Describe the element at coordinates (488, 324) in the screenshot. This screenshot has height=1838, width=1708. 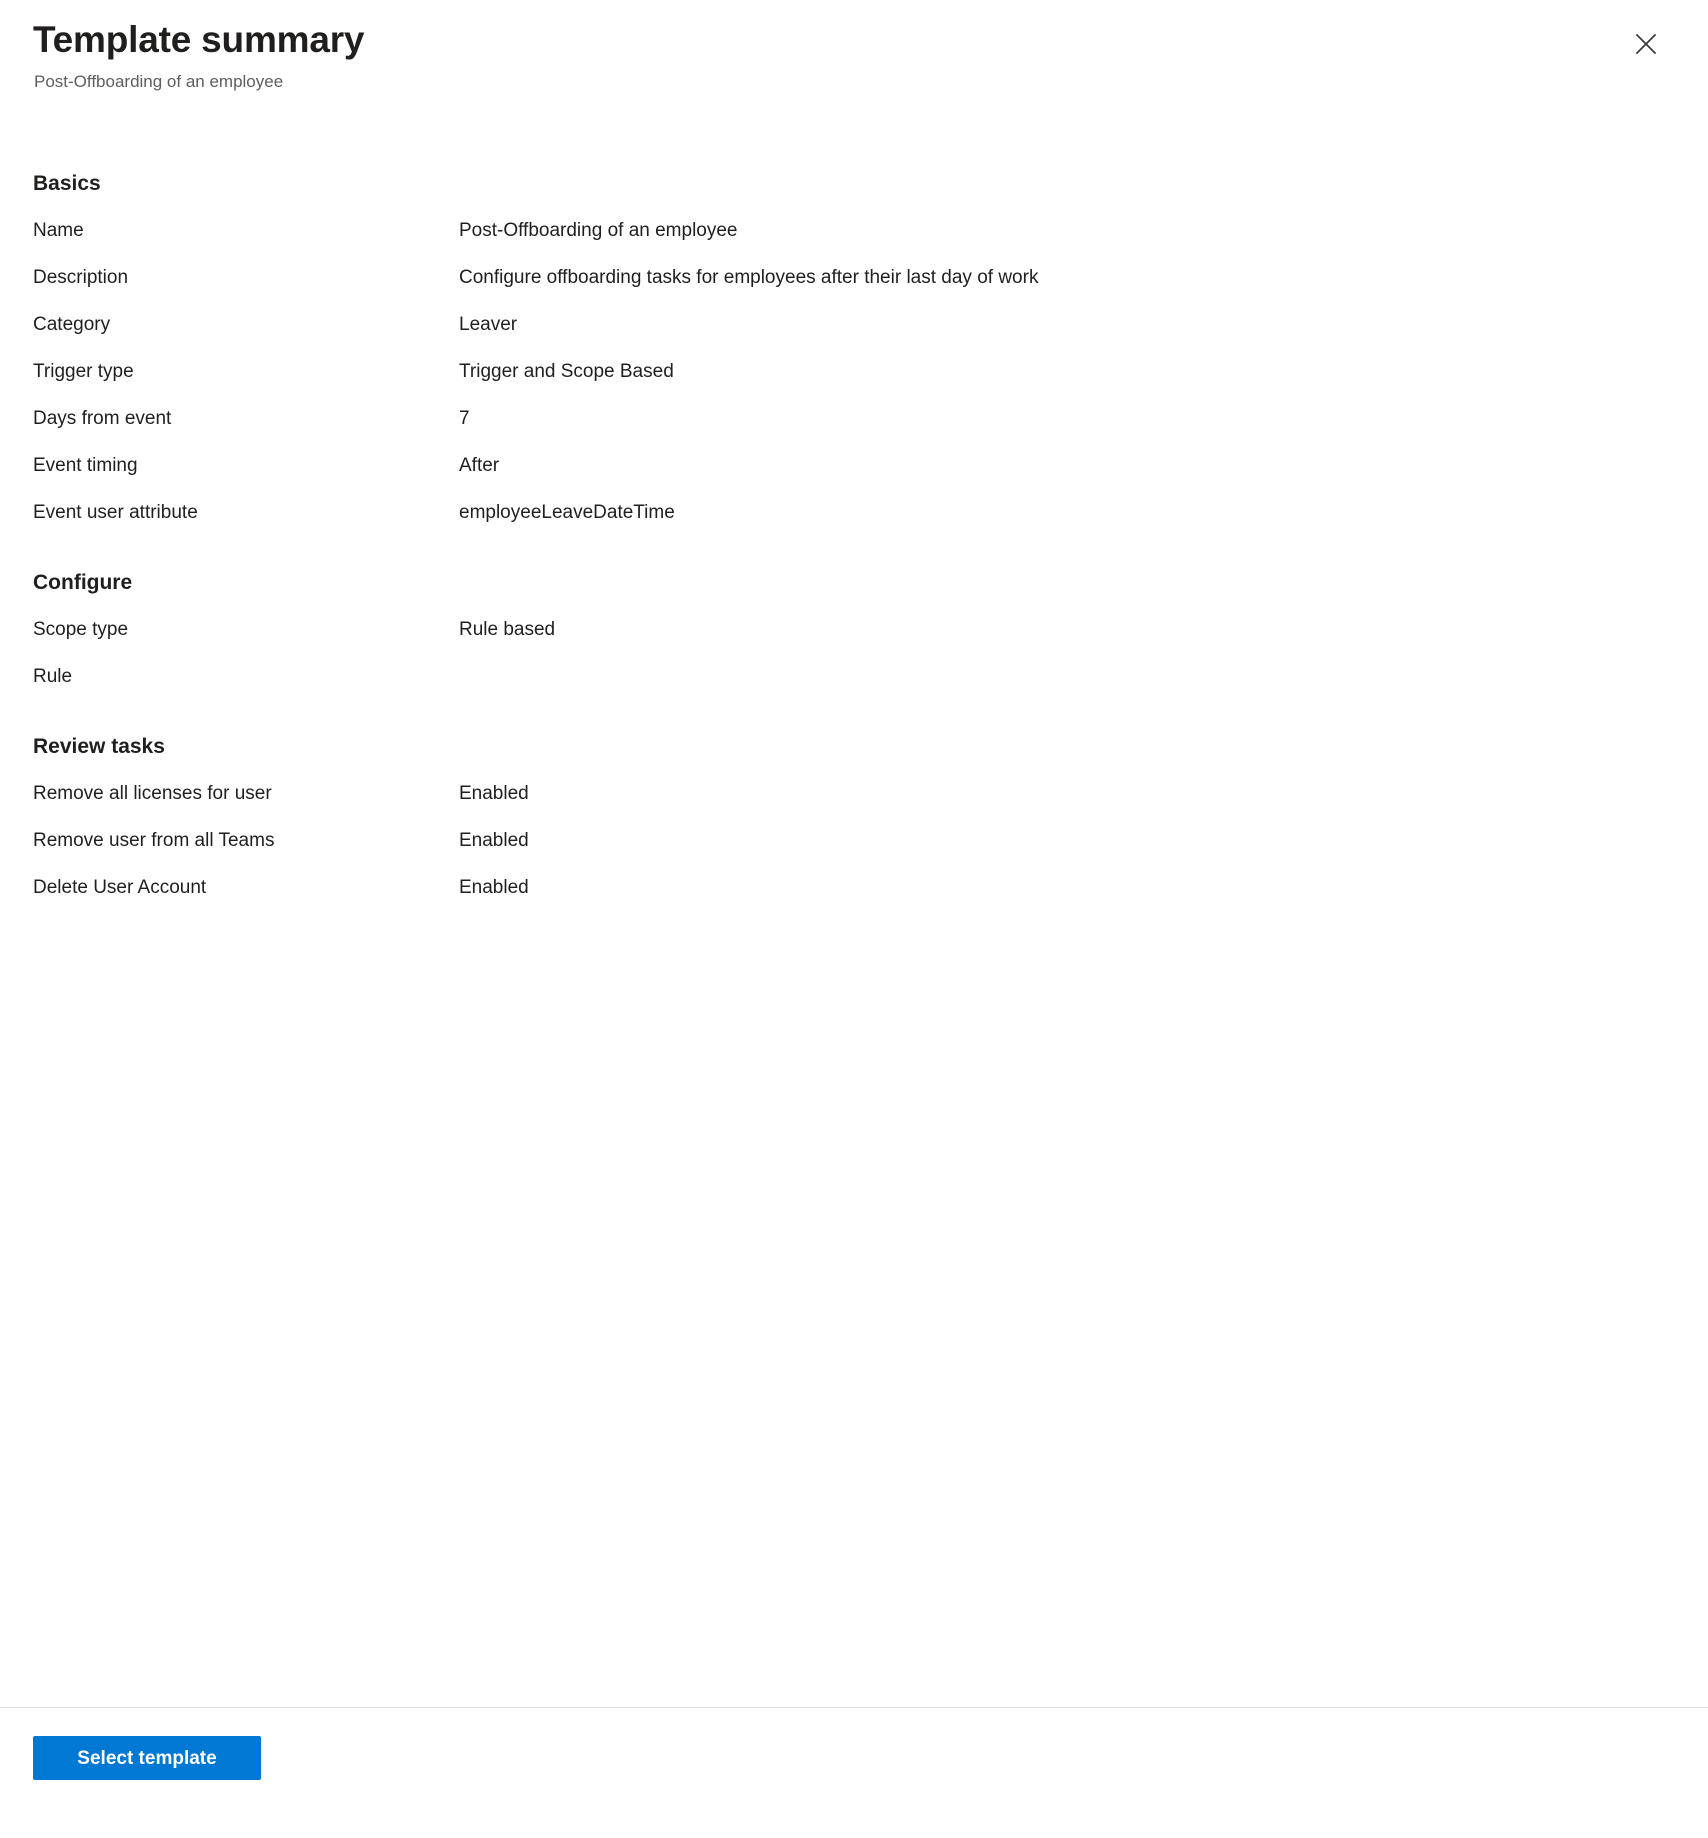
I see `row-value: Leaver` at that location.